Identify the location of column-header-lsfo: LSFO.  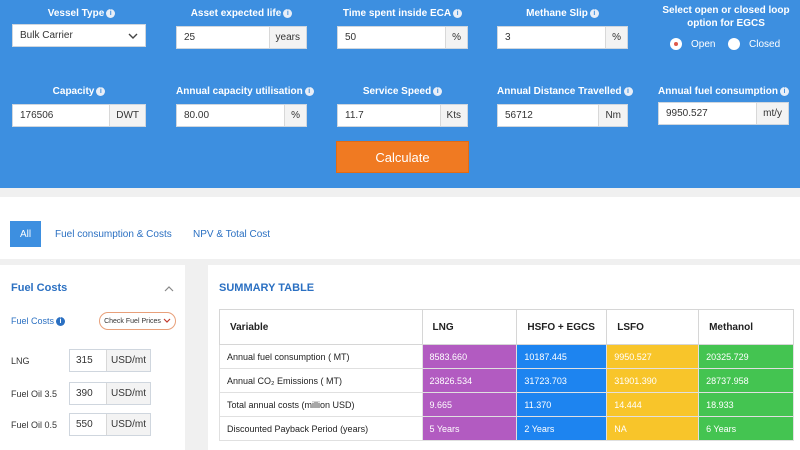
(653, 327).